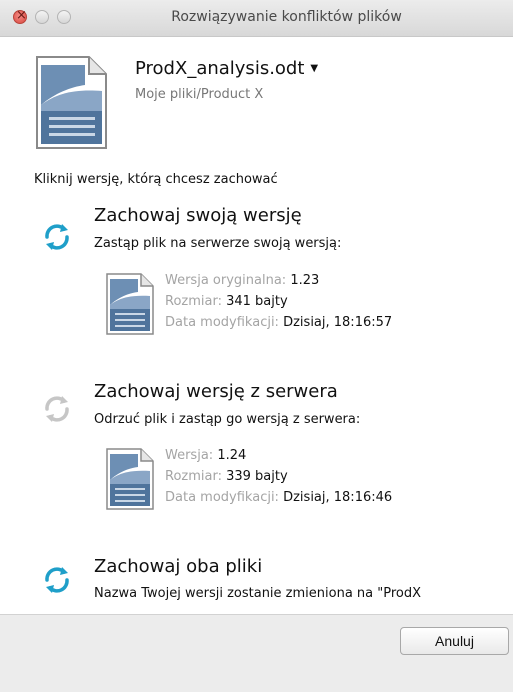 The image size is (513, 692). Describe the element at coordinates (199, 94) in the screenshot. I see `file-path: Moje pliki/Product X` at that location.